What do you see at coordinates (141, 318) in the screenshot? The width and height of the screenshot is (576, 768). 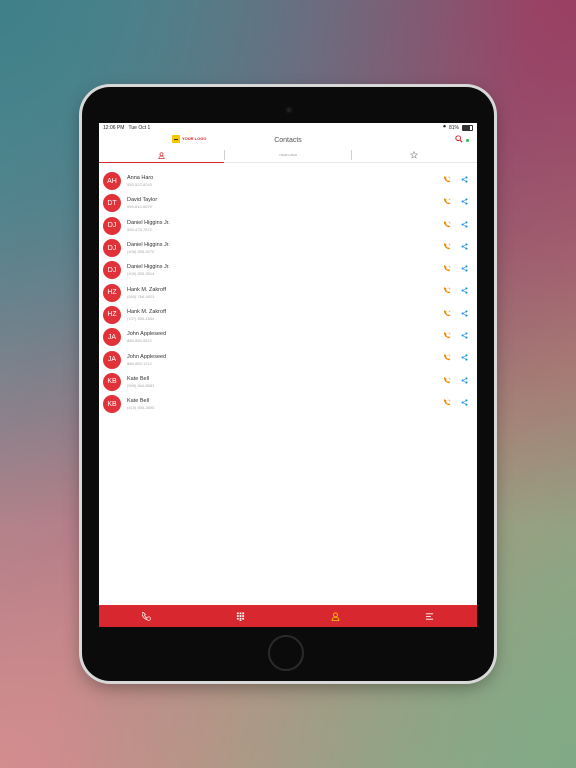 I see `contact-phone: (707) 555-1854` at bounding box center [141, 318].